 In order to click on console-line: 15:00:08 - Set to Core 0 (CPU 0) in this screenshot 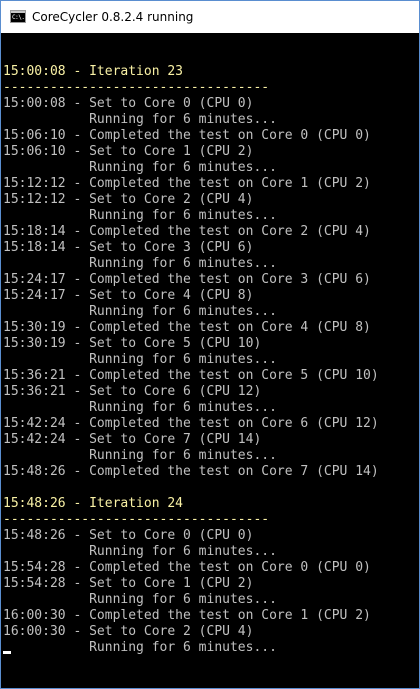, I will do `click(128, 103)`.